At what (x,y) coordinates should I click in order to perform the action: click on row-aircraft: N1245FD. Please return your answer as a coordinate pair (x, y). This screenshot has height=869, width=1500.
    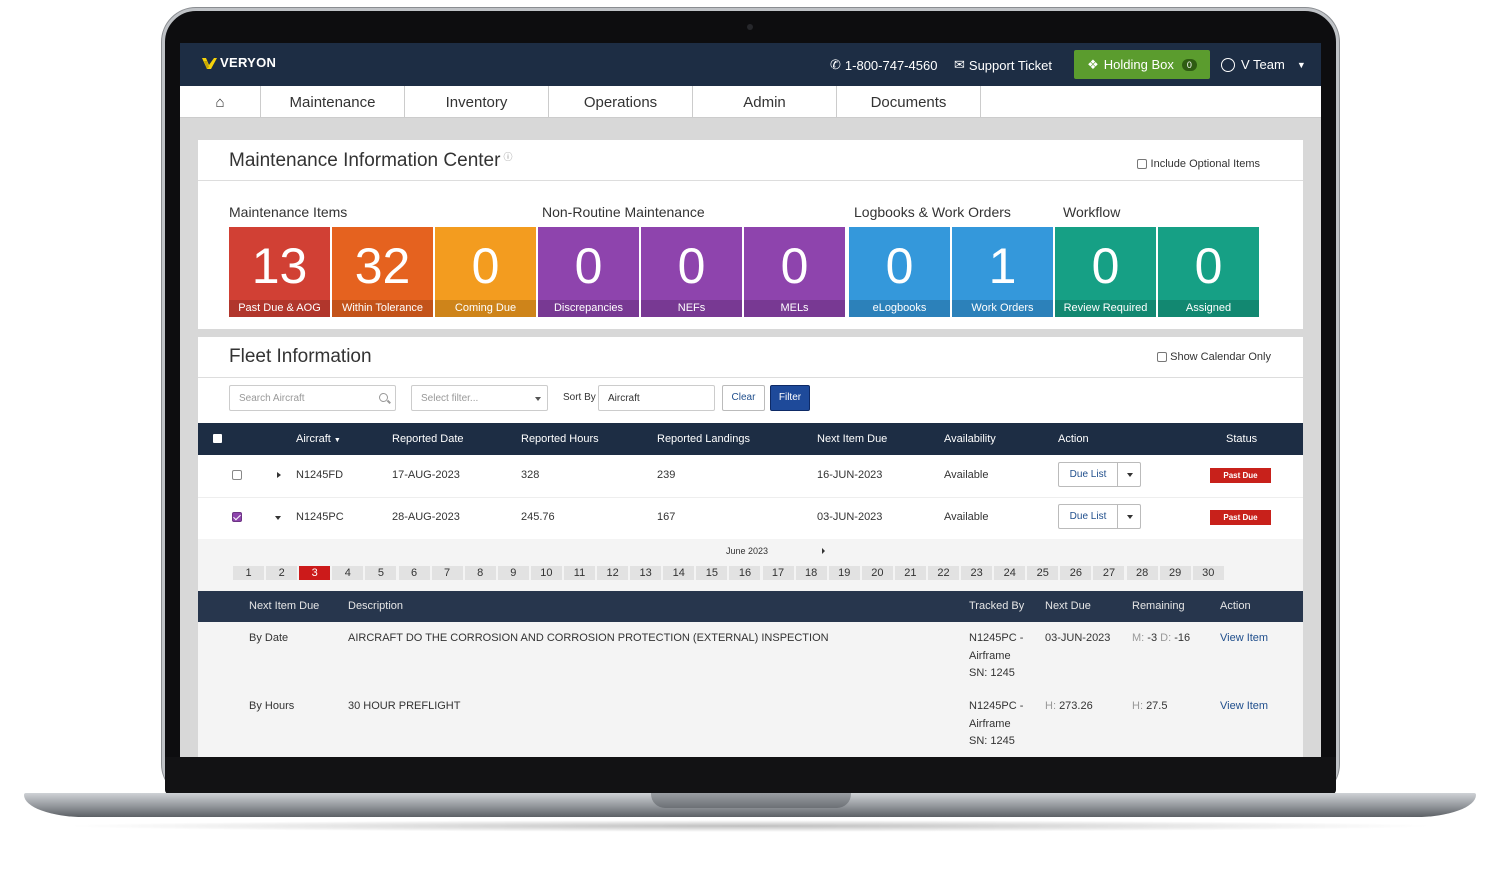
    Looking at the image, I should click on (319, 475).